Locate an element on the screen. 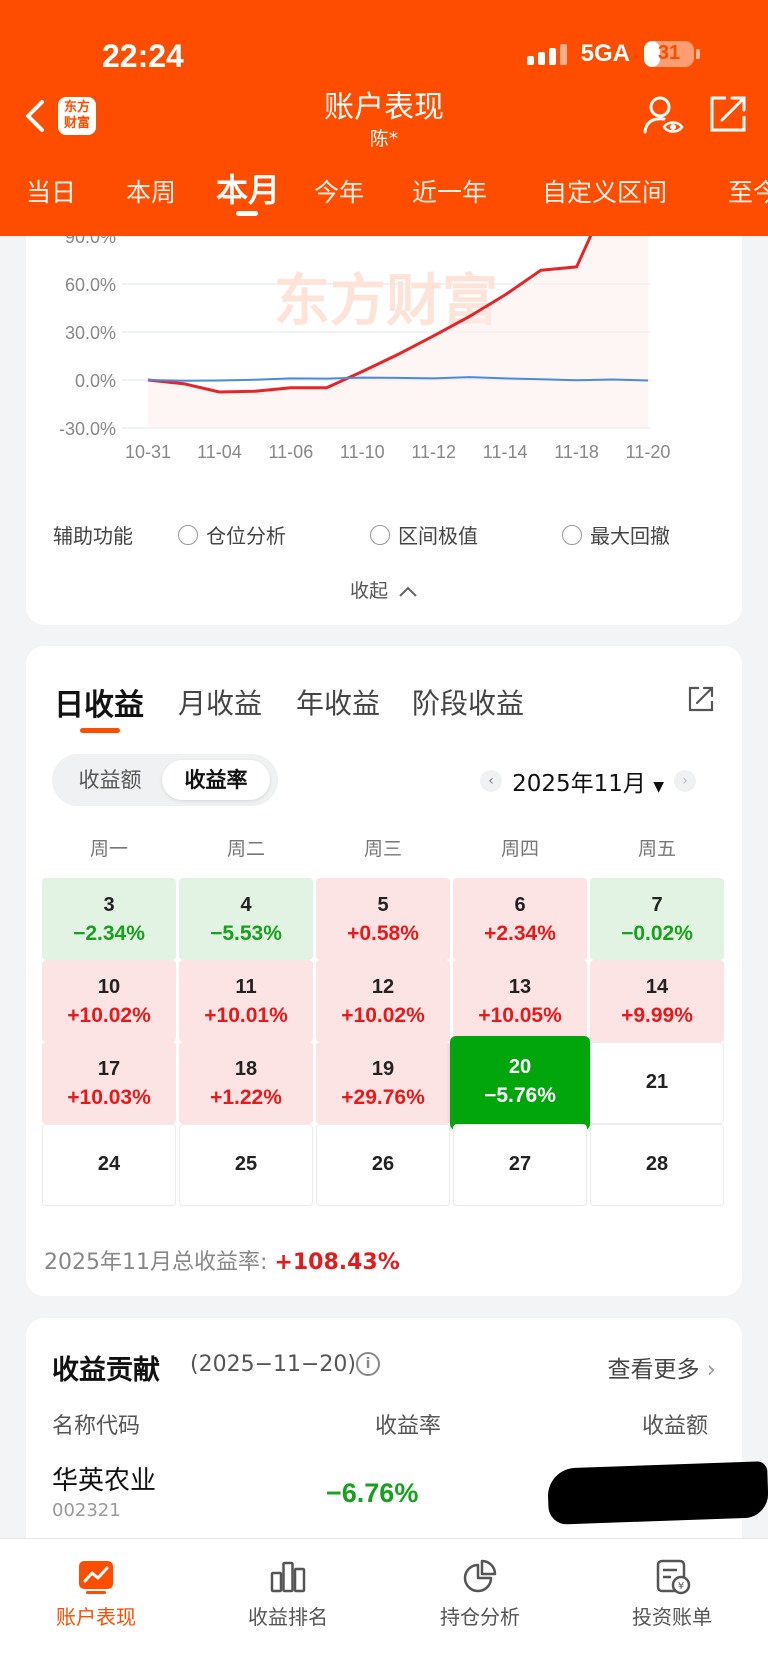 This screenshot has width=768, height=1669. user-view-icon is located at coordinates (664, 116).